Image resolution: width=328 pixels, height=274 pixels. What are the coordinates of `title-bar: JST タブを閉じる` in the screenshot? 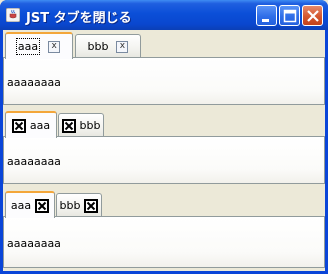 It's located at (164, 15).